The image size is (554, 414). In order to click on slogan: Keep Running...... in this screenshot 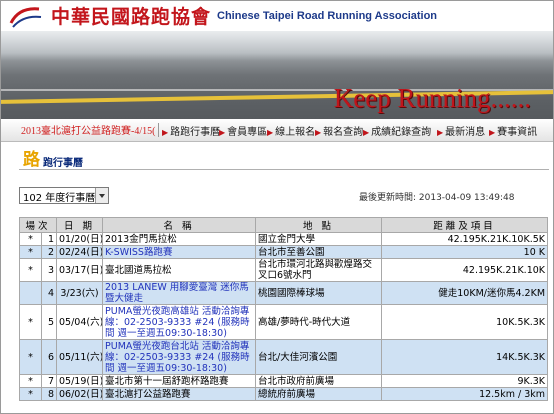, I will do `click(432, 98)`.